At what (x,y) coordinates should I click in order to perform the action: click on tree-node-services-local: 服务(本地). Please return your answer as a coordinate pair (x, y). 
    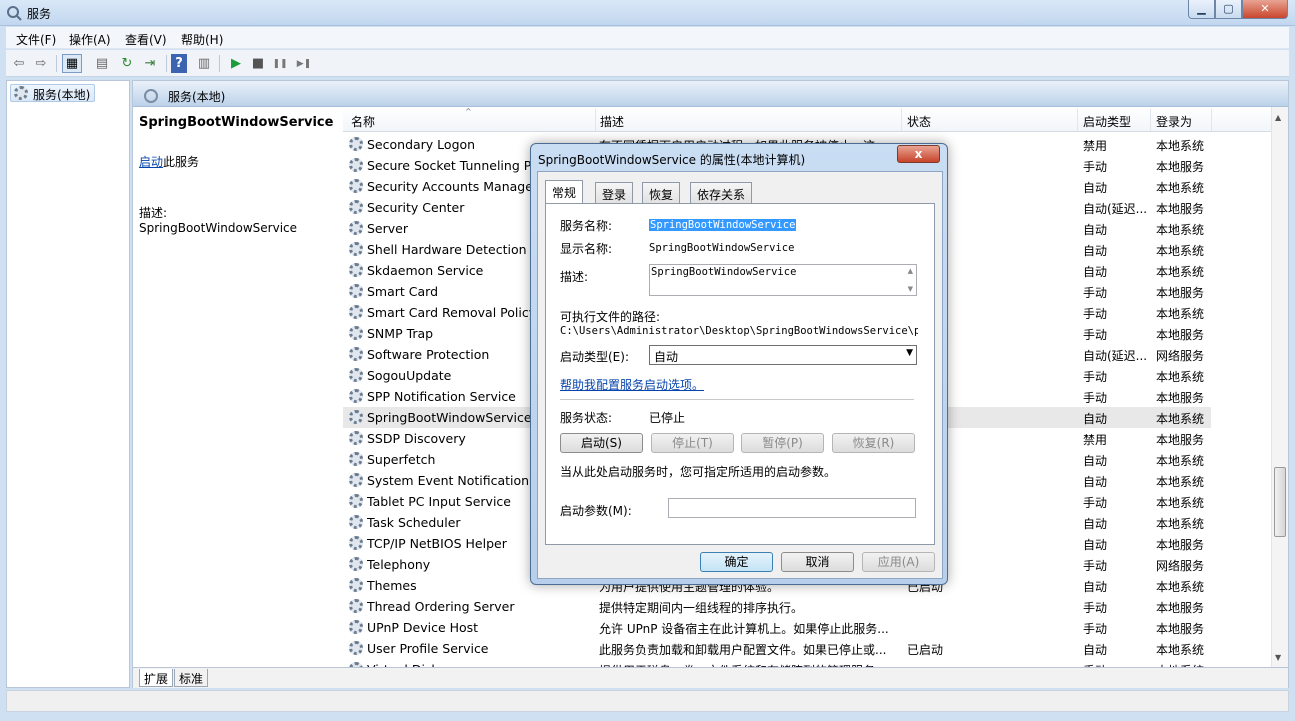
    Looking at the image, I should click on (53, 93).